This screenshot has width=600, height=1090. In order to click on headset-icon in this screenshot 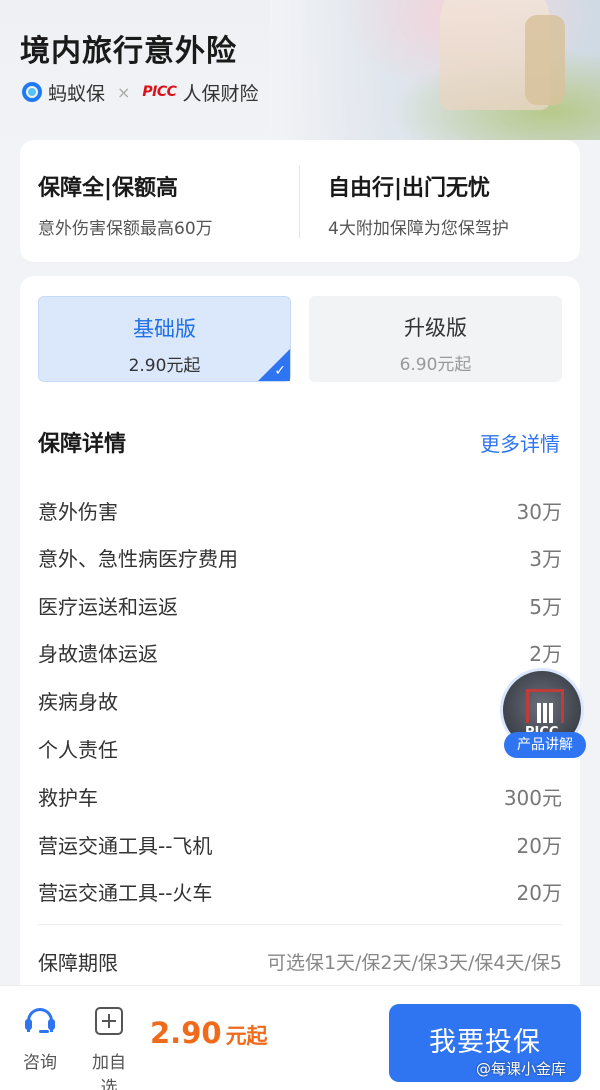, I will do `click(40, 1021)`.